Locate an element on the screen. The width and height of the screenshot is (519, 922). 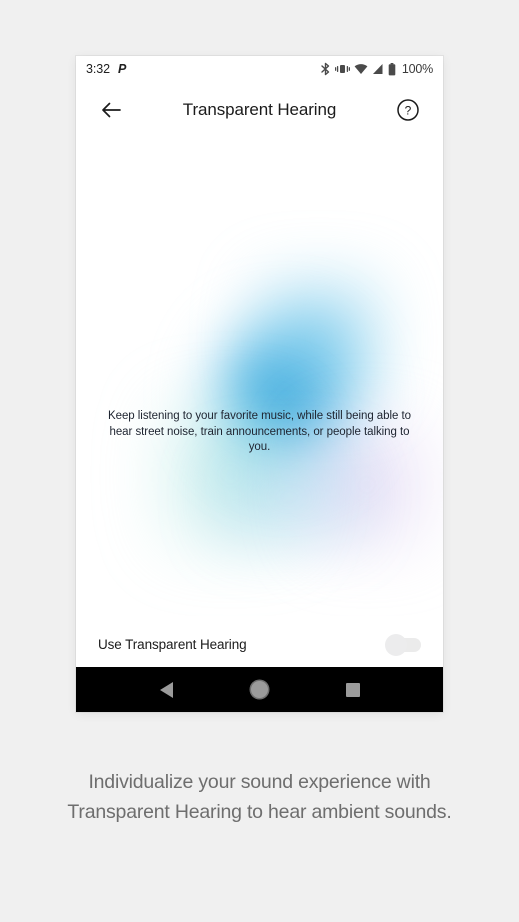
nav-home-button is located at coordinates (260, 690).